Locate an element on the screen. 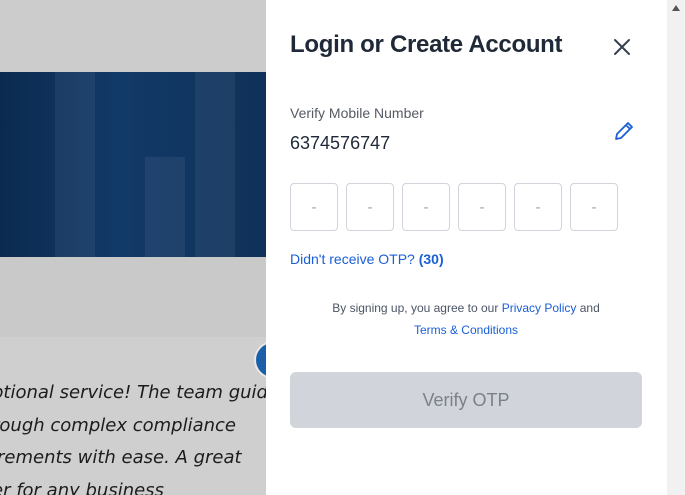 Image resolution: width=685 pixels, height=495 pixels. close-button is located at coordinates (622, 47).